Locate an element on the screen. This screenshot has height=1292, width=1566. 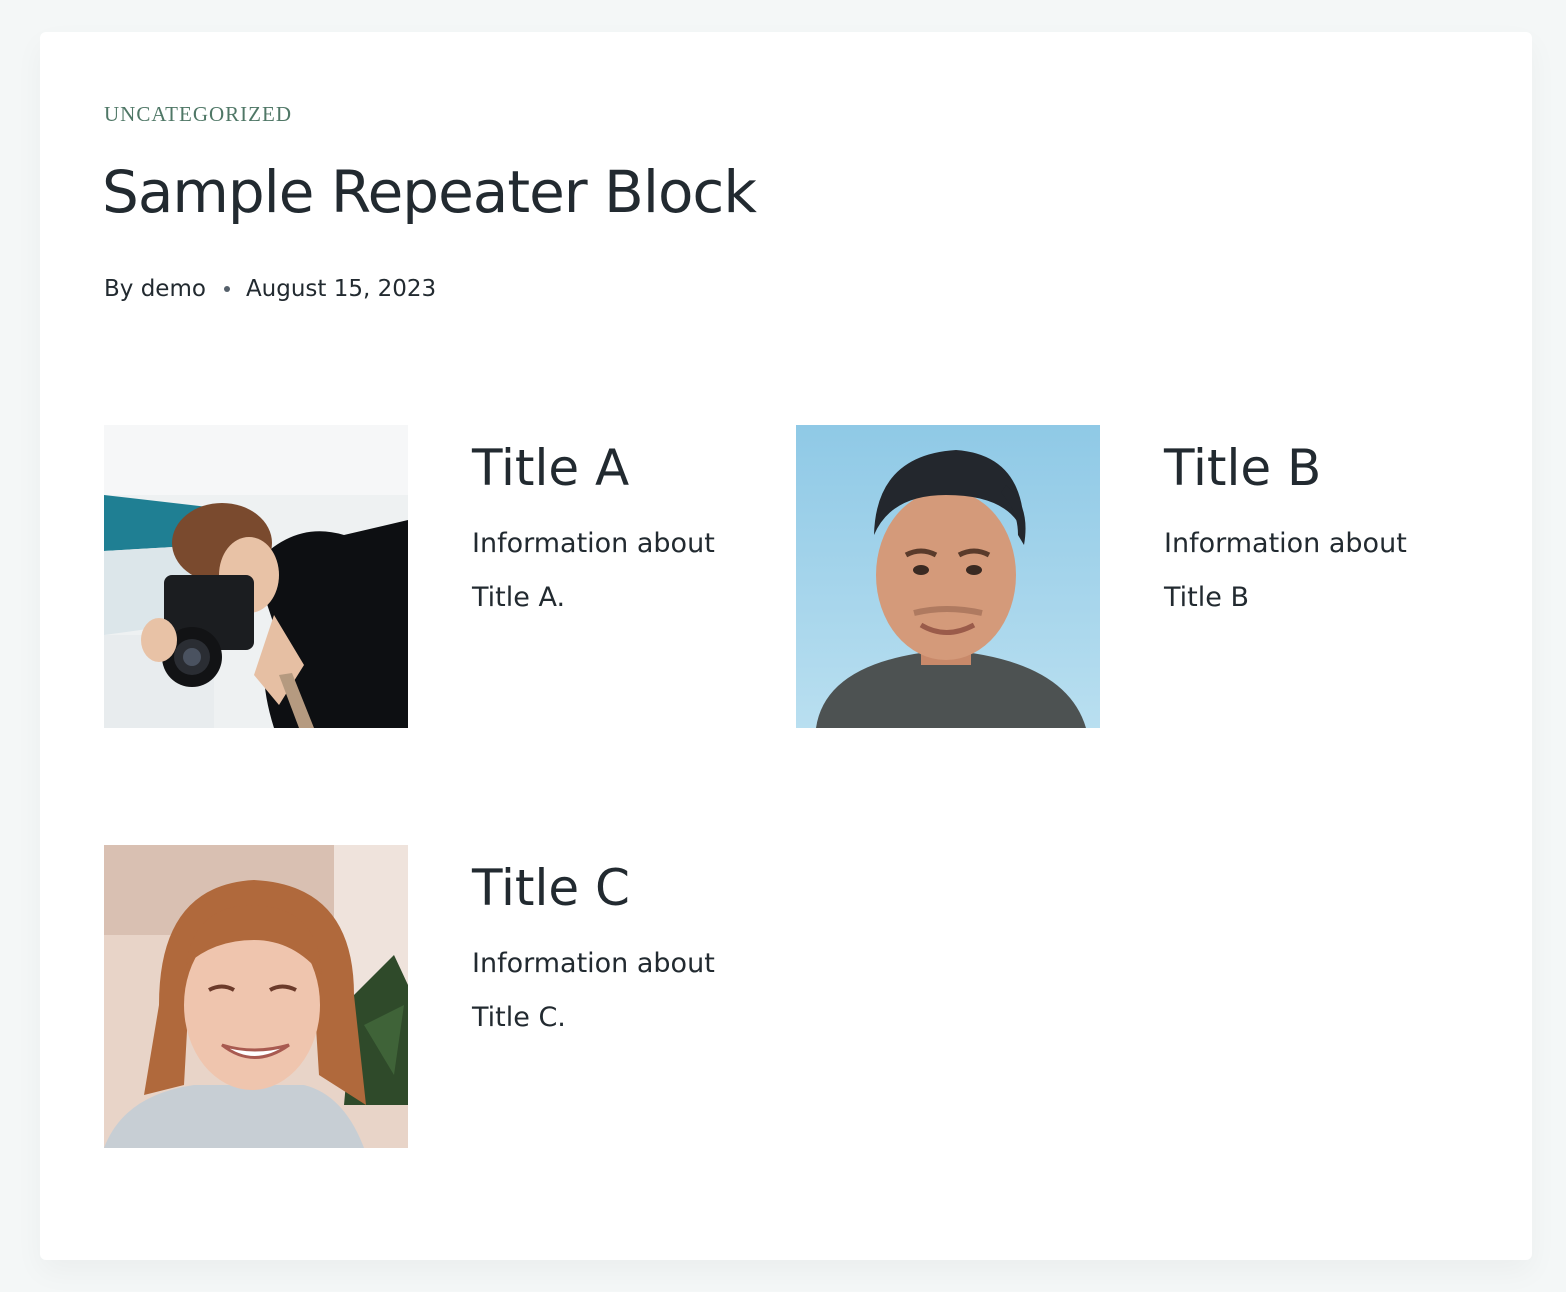
item-text: Information about Title B is located at coordinates (1285, 570).